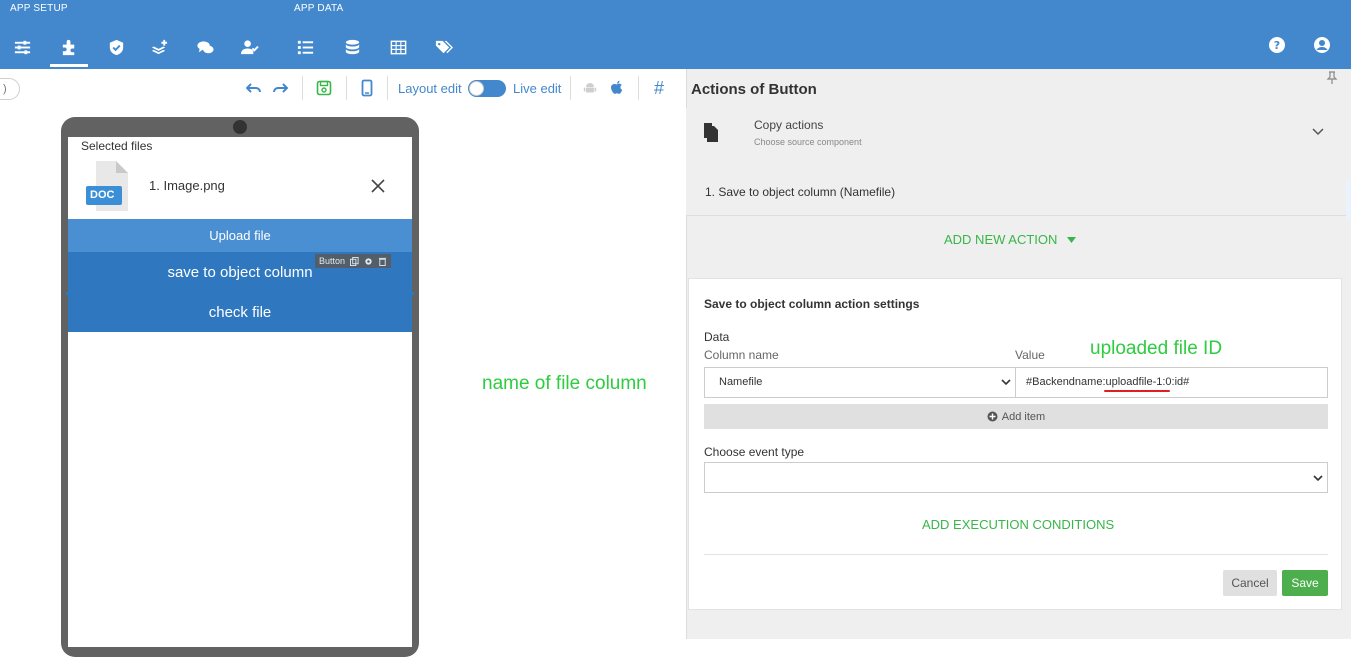  Describe the element at coordinates (1030, 355) in the screenshot. I see `value-label: Value` at that location.